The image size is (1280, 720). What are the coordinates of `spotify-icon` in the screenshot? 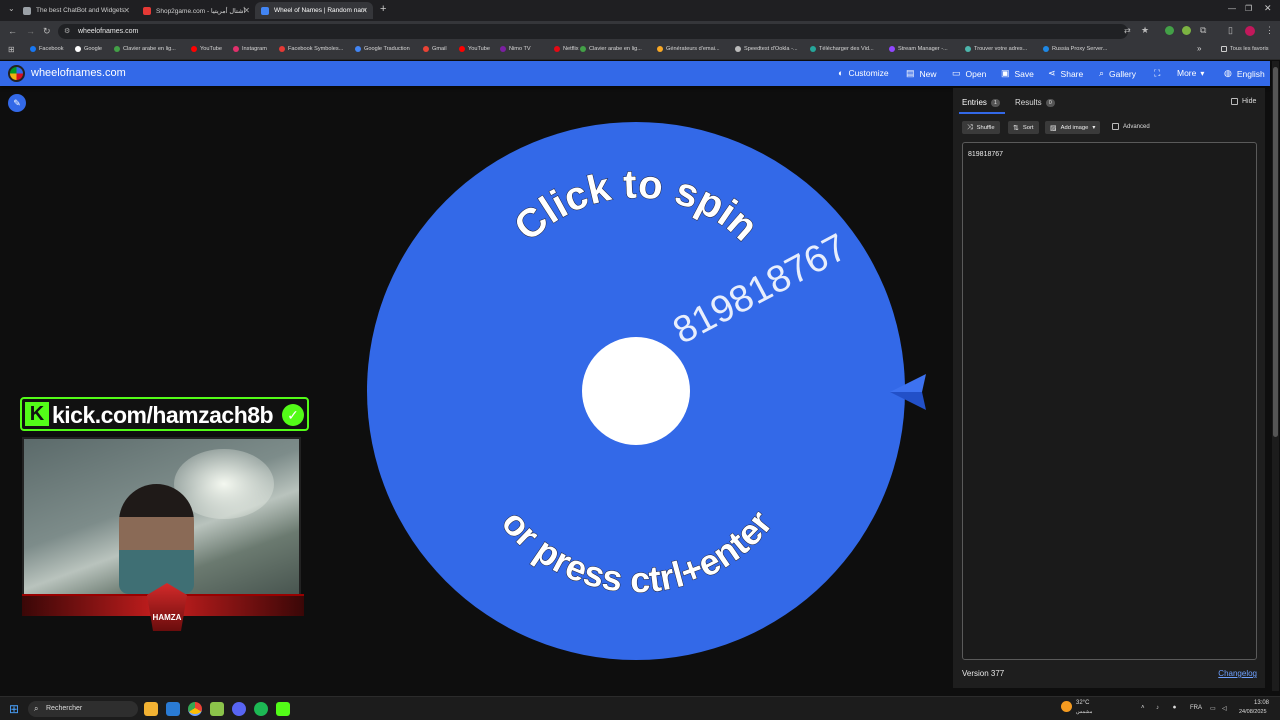 It's located at (261, 709).